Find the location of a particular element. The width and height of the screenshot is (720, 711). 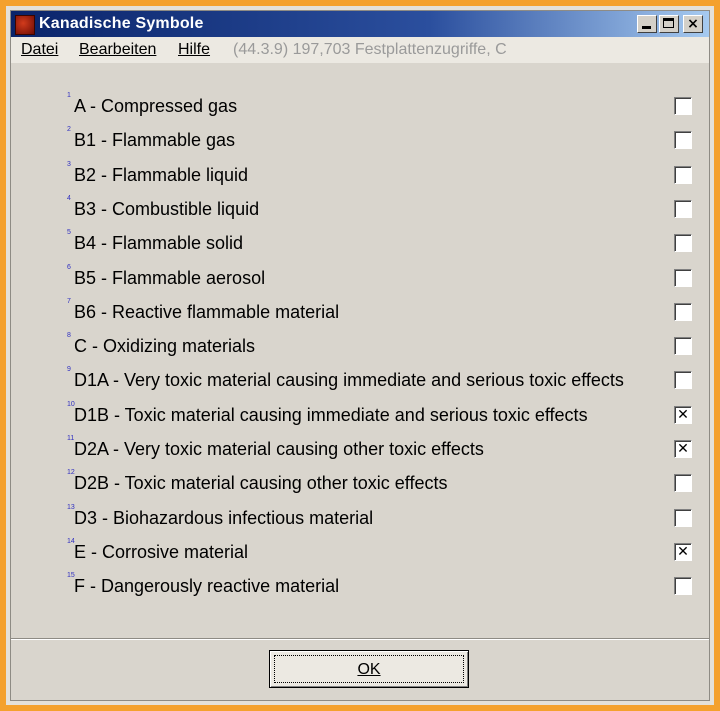

maximize-icon is located at coordinates (669, 24).